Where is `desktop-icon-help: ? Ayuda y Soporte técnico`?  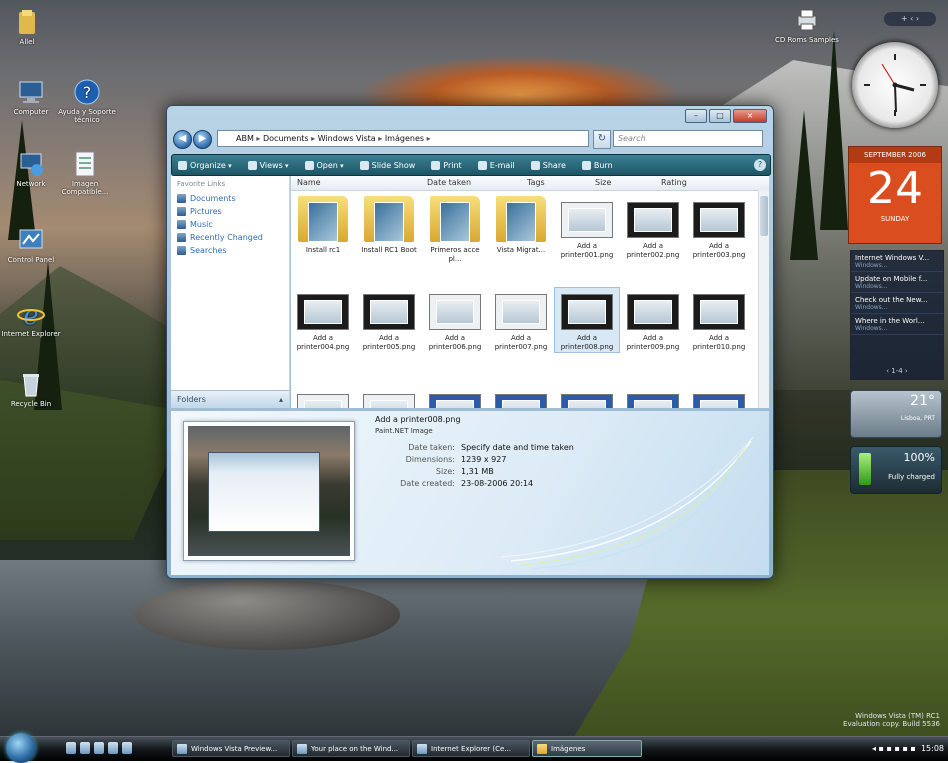 desktop-icon-help: ? Ayuda y Soporte técnico is located at coordinates (87, 101).